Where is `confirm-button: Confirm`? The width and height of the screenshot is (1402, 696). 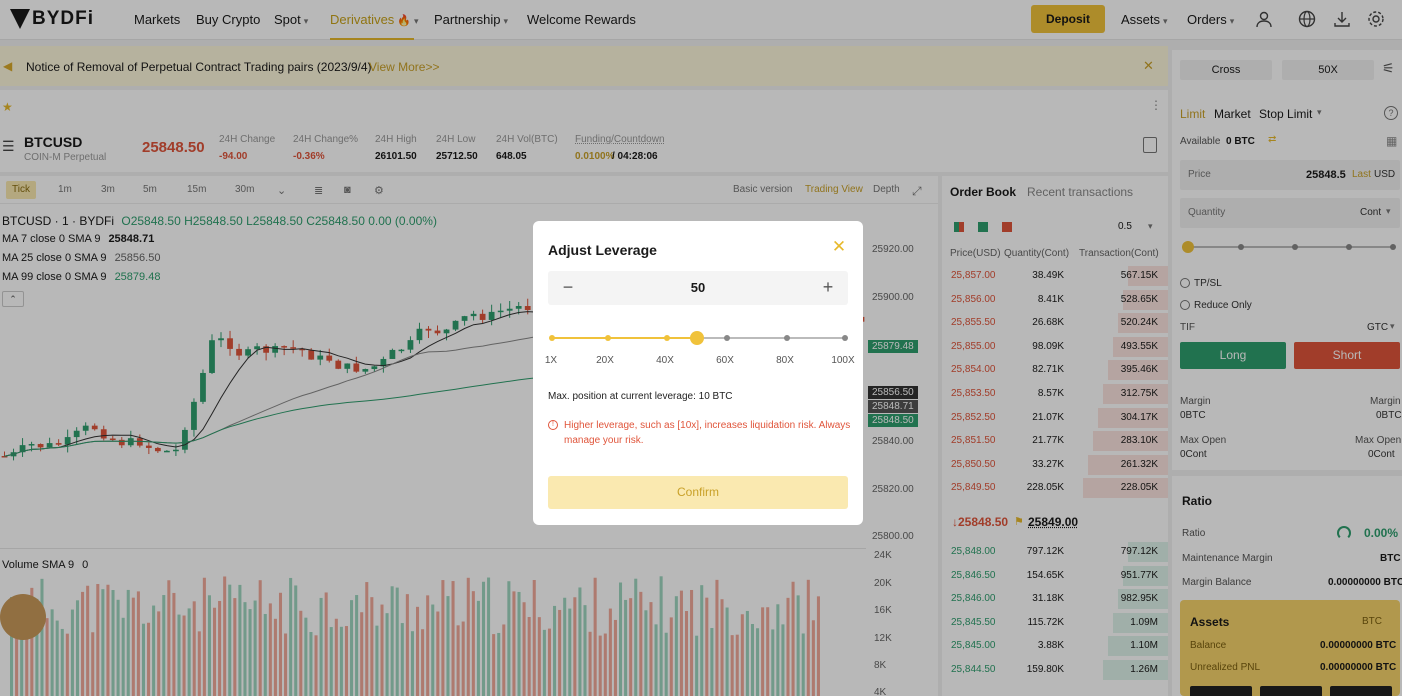 confirm-button: Confirm is located at coordinates (698, 492).